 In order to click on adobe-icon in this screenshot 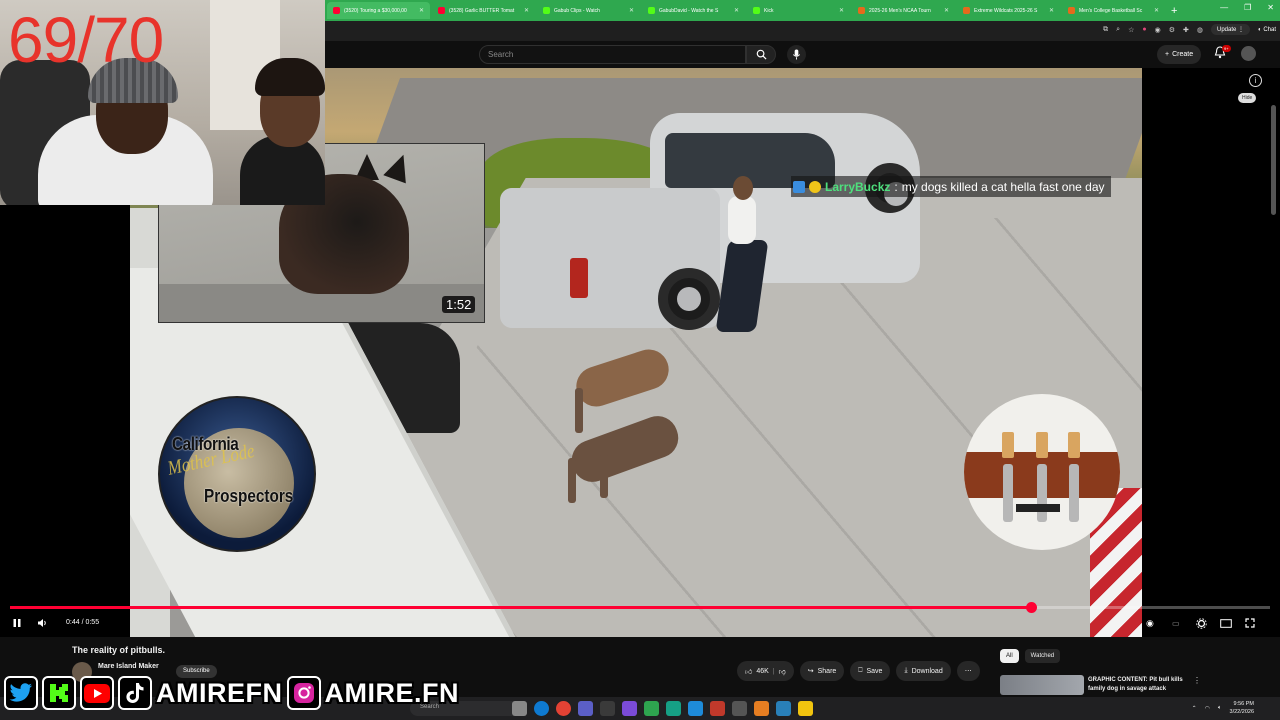, I will do `click(717, 708)`.